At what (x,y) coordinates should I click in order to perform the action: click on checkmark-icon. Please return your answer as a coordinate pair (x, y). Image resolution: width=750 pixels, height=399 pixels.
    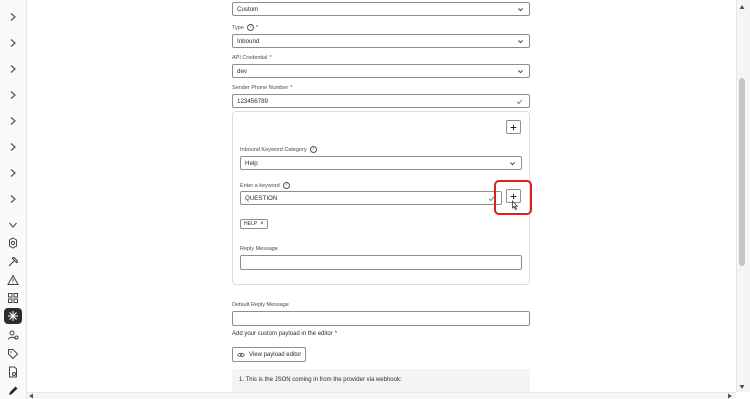
    Looking at the image, I should click on (519, 102).